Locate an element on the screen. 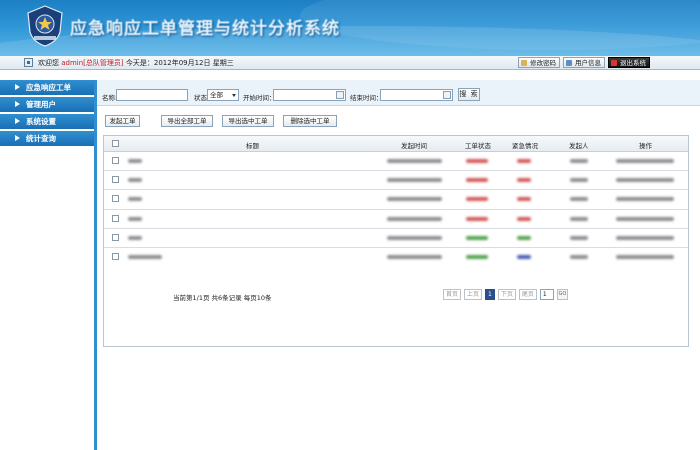  change-password-button: 修改密码 is located at coordinates (539, 62).